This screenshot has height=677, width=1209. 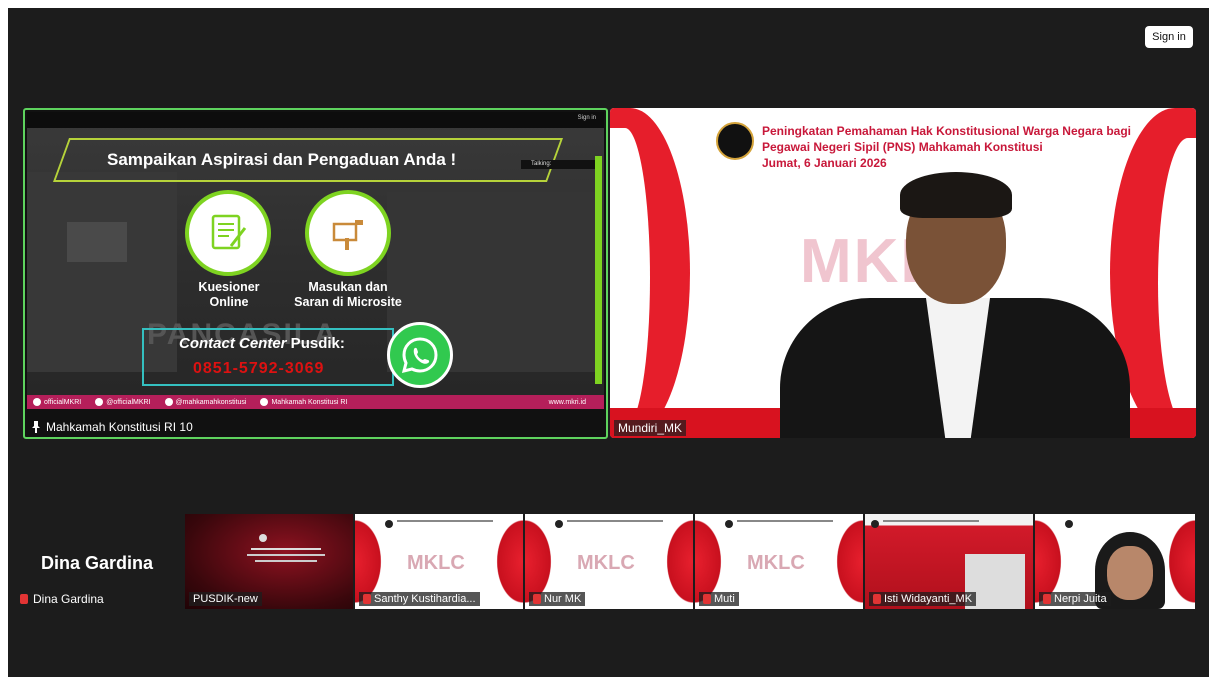 What do you see at coordinates (99, 402) in the screenshot?
I see `twitter-icon` at bounding box center [99, 402].